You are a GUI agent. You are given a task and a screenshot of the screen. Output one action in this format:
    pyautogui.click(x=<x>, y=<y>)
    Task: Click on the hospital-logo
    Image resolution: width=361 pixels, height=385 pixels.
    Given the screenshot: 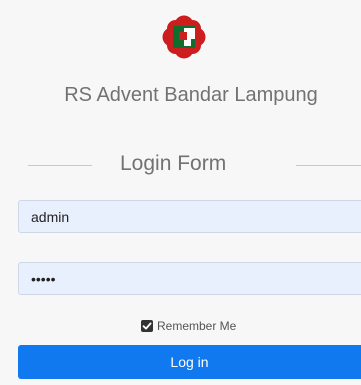 What is the action you would take?
    pyautogui.click(x=184, y=37)
    